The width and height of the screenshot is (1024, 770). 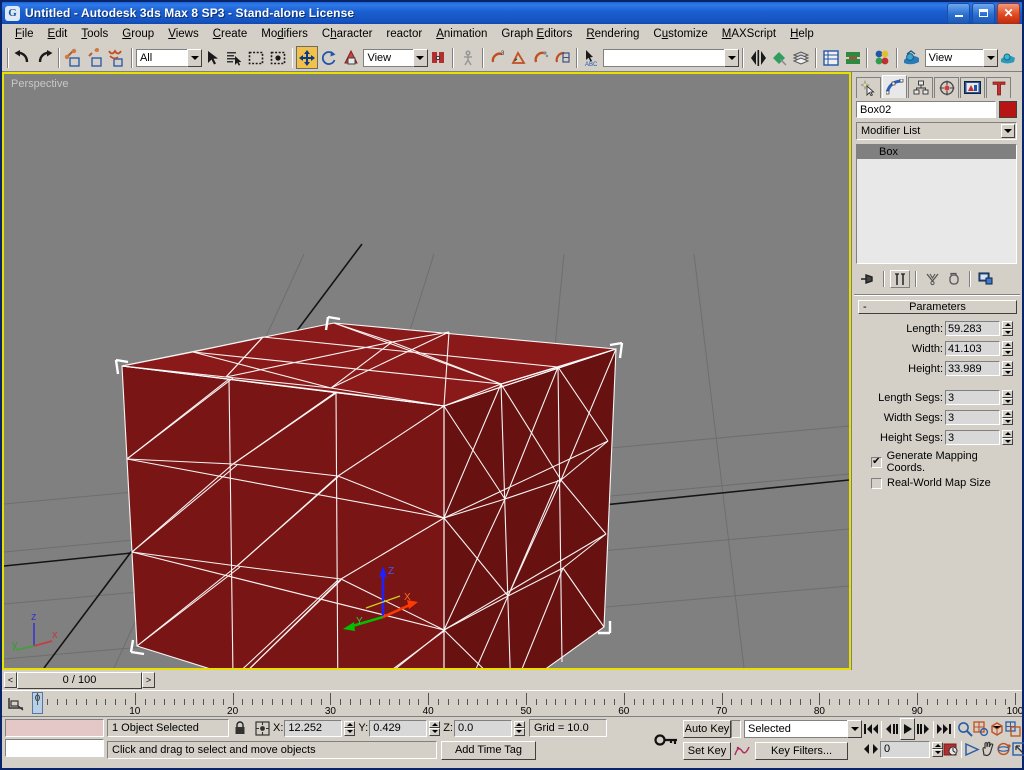 What do you see at coordinates (1007, 437) in the screenshot?
I see `param-height-segs-spinner` at bounding box center [1007, 437].